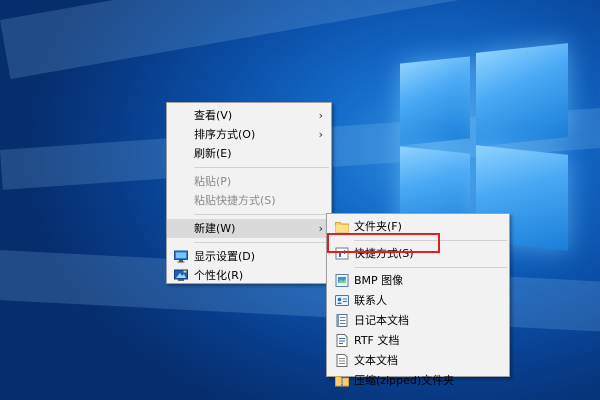 Image resolution: width=600 pixels, height=400 pixels. I want to click on menu-item-label: 快捷方式(S), so click(384, 253).